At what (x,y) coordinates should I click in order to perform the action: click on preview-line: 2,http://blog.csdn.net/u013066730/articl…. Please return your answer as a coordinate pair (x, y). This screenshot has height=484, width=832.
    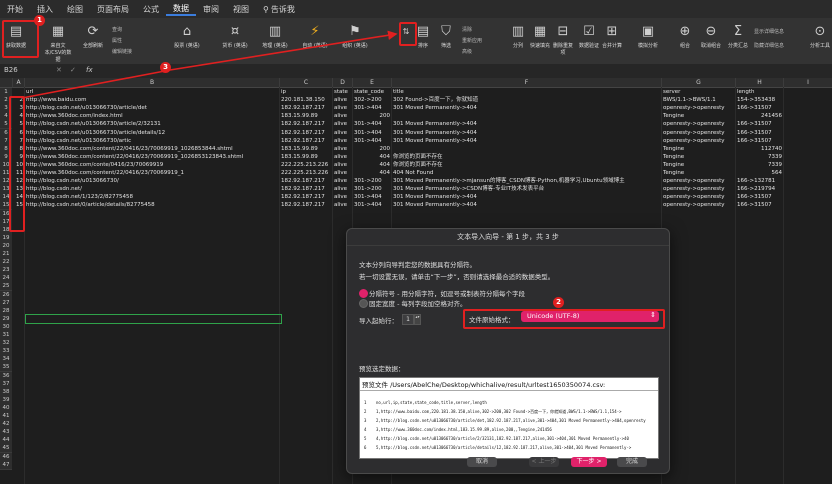
    Looking at the image, I should click on (511, 420).